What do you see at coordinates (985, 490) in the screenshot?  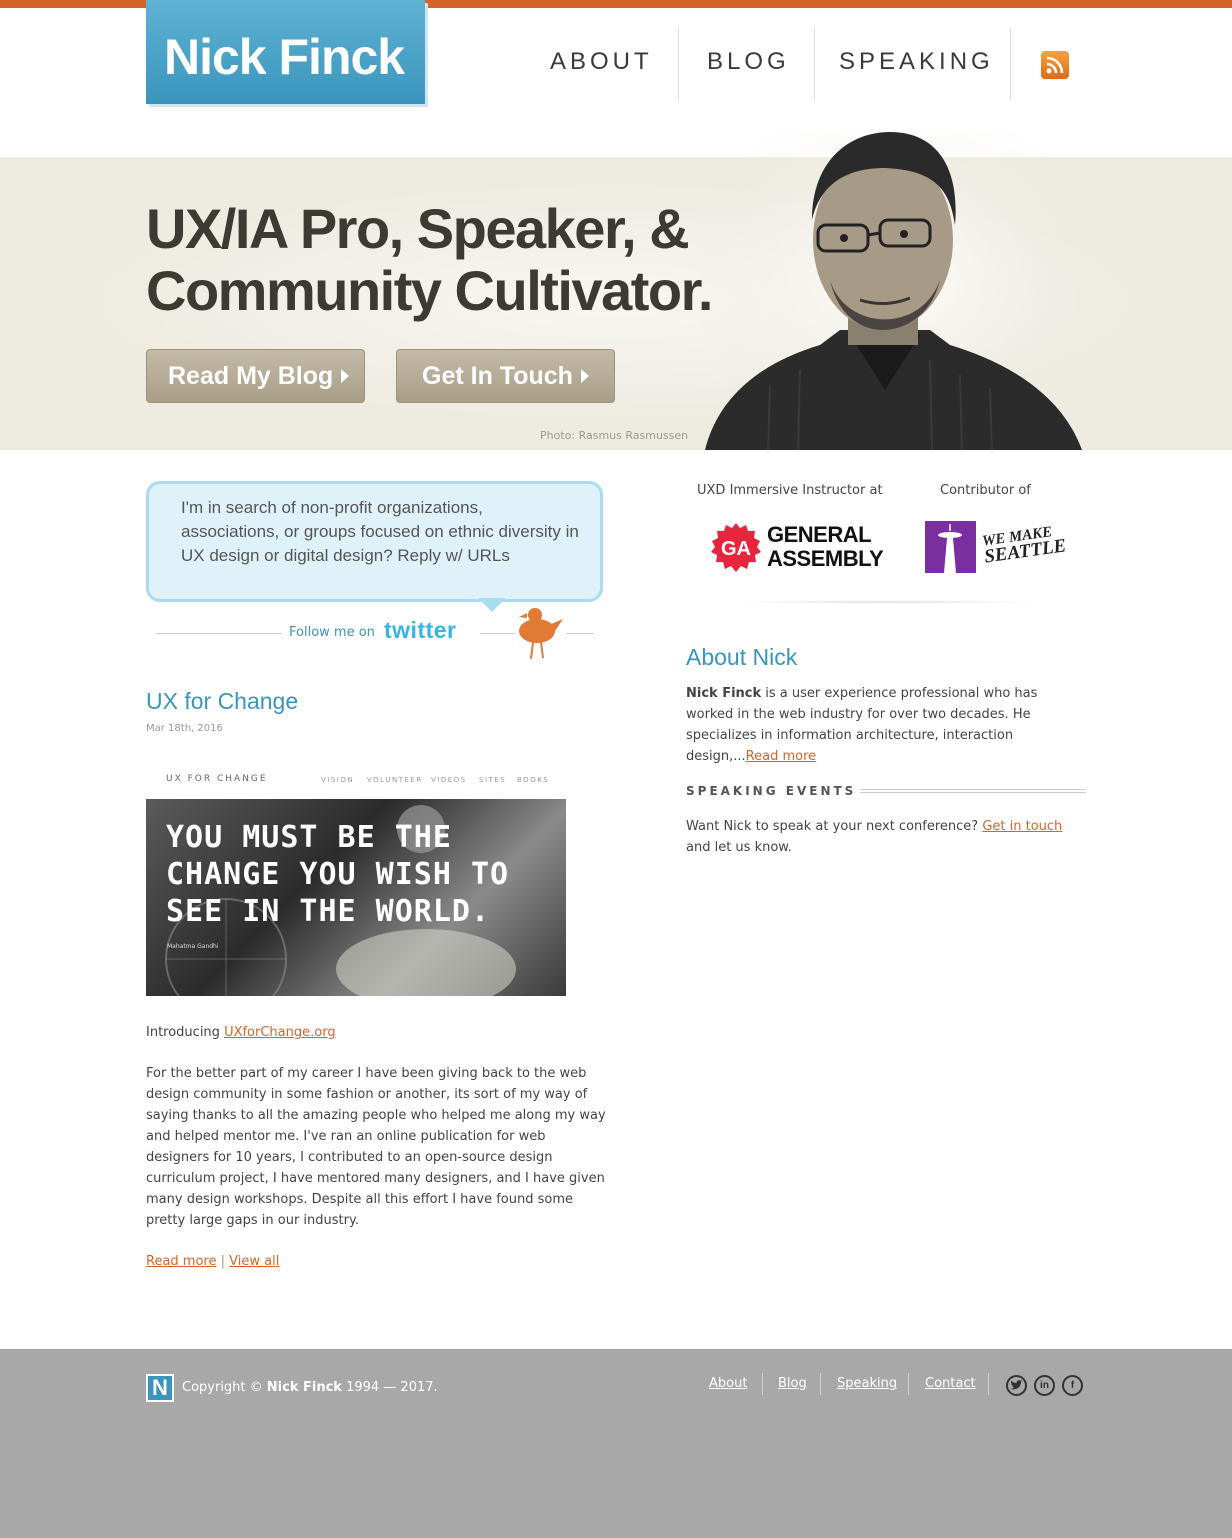 I see `wms-label: Contributor of` at bounding box center [985, 490].